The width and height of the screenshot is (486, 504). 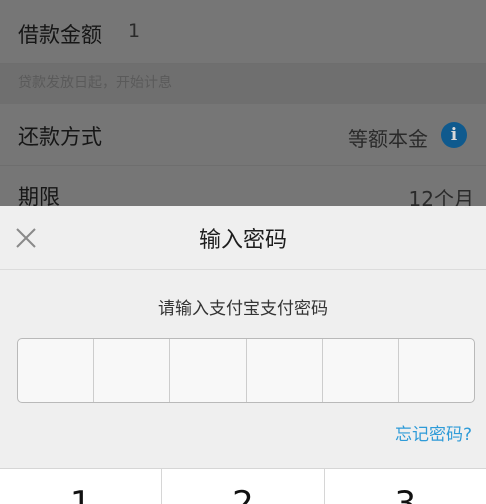 I want to click on repay-method-label: 还款方式, so click(x=60, y=137).